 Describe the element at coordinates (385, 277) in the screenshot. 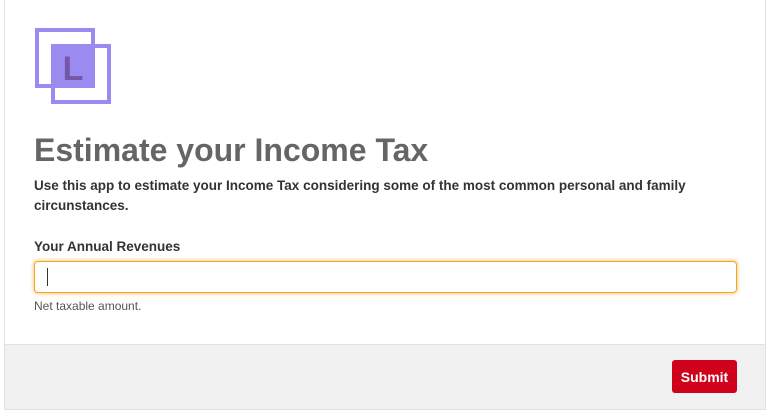

I see `revenues-input` at that location.